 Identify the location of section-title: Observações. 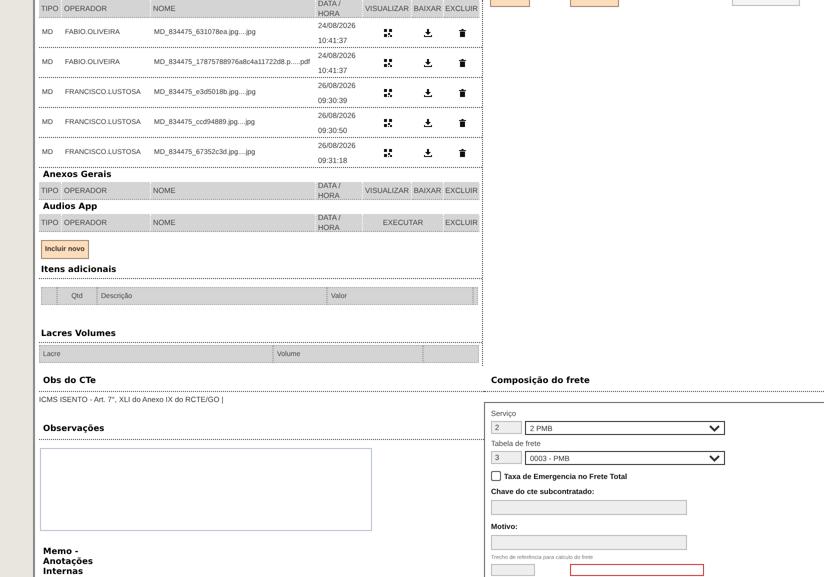
(74, 429).